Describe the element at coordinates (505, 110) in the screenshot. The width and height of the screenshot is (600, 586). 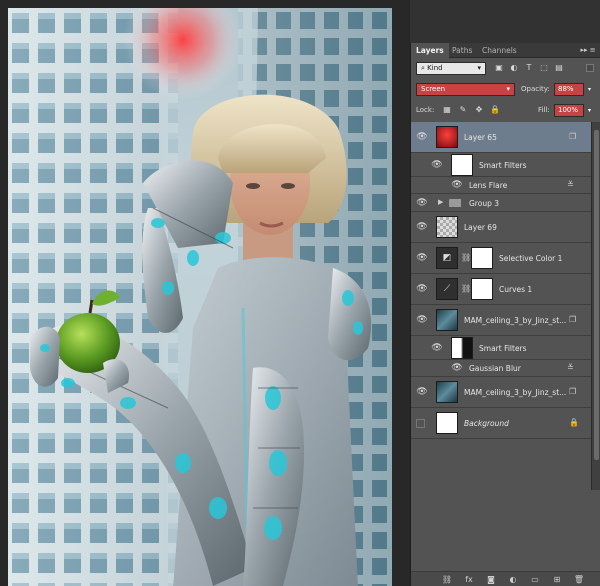
I see `lock-row: Lock: ▦ ✎ ✥ 🔒 Fill: 100% ▾` at that location.